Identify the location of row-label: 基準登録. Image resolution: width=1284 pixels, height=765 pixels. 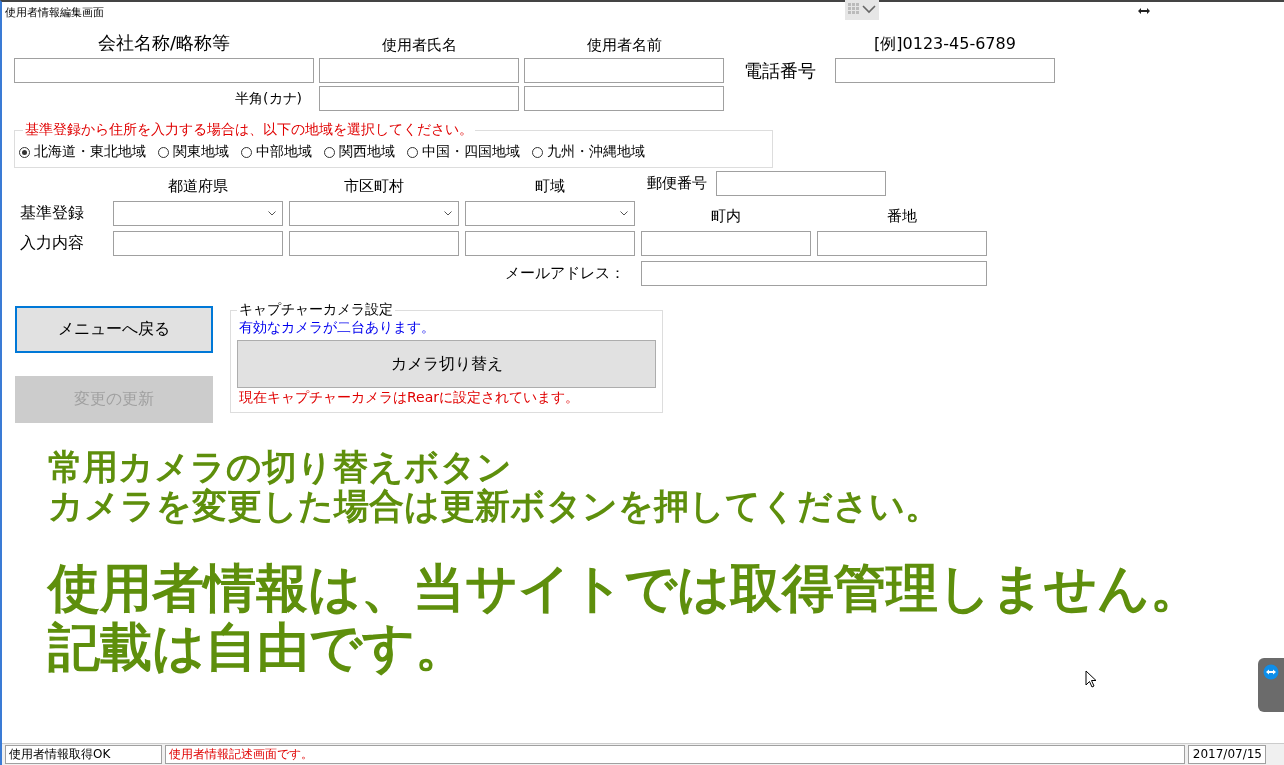
(52, 213).